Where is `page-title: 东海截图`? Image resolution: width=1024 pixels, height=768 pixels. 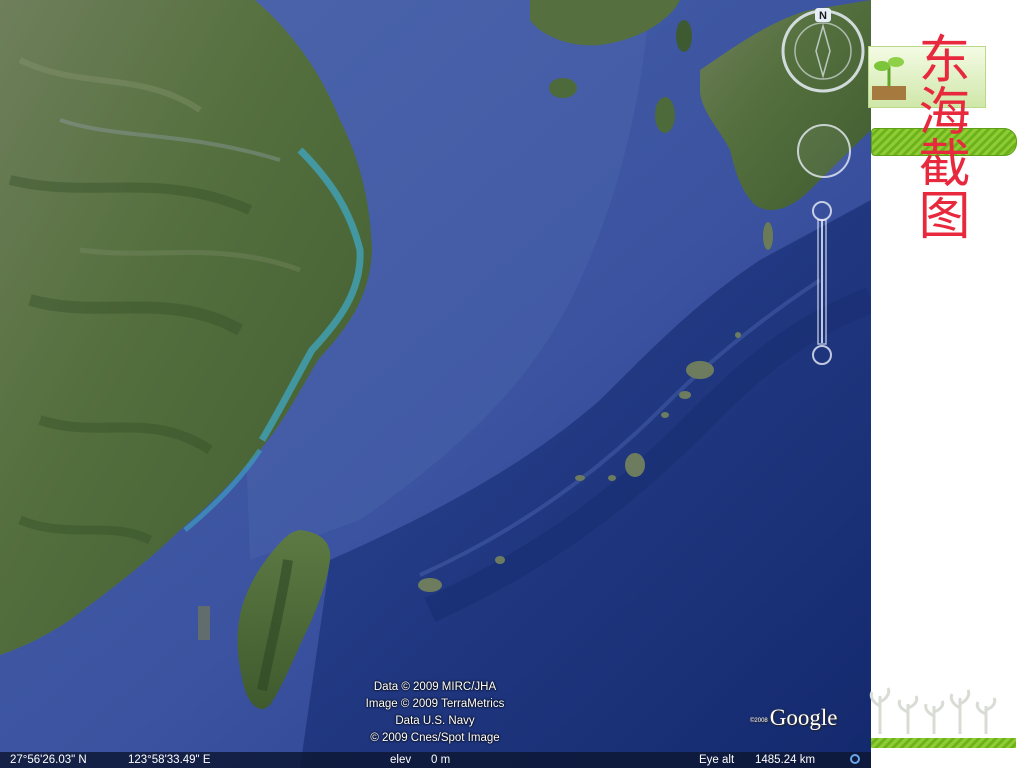 page-title: 东海截图 is located at coordinates (939, 136).